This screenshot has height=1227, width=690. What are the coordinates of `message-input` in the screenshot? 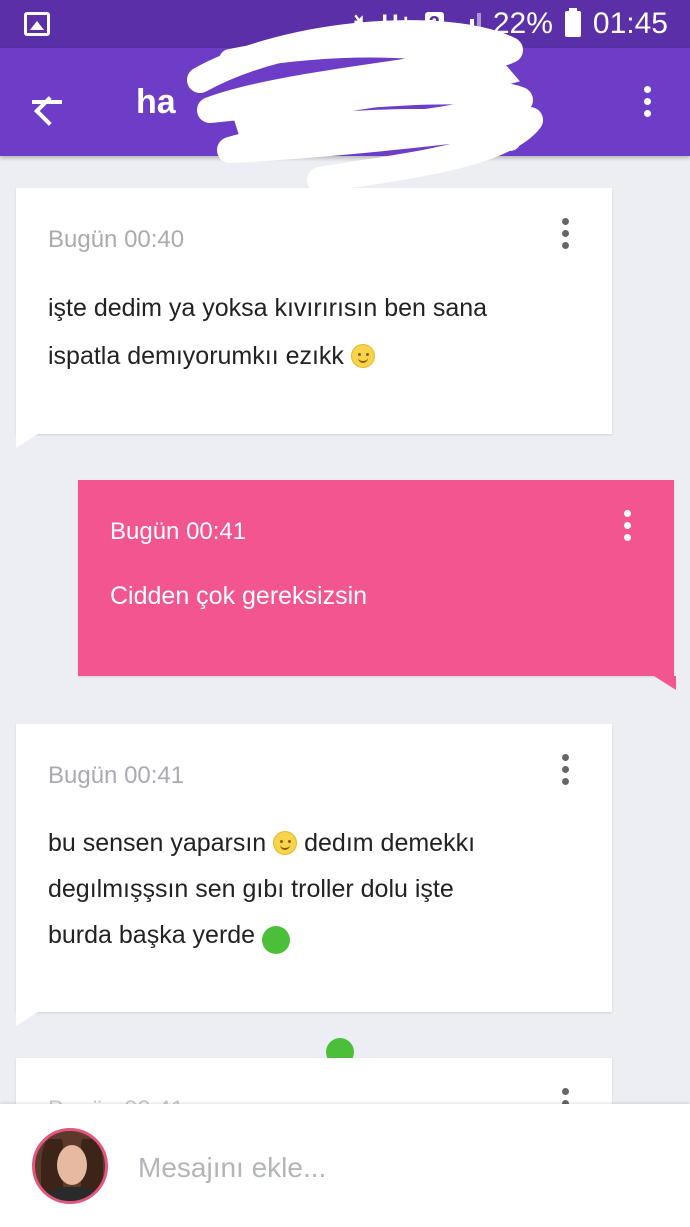 It's located at (388, 1168).